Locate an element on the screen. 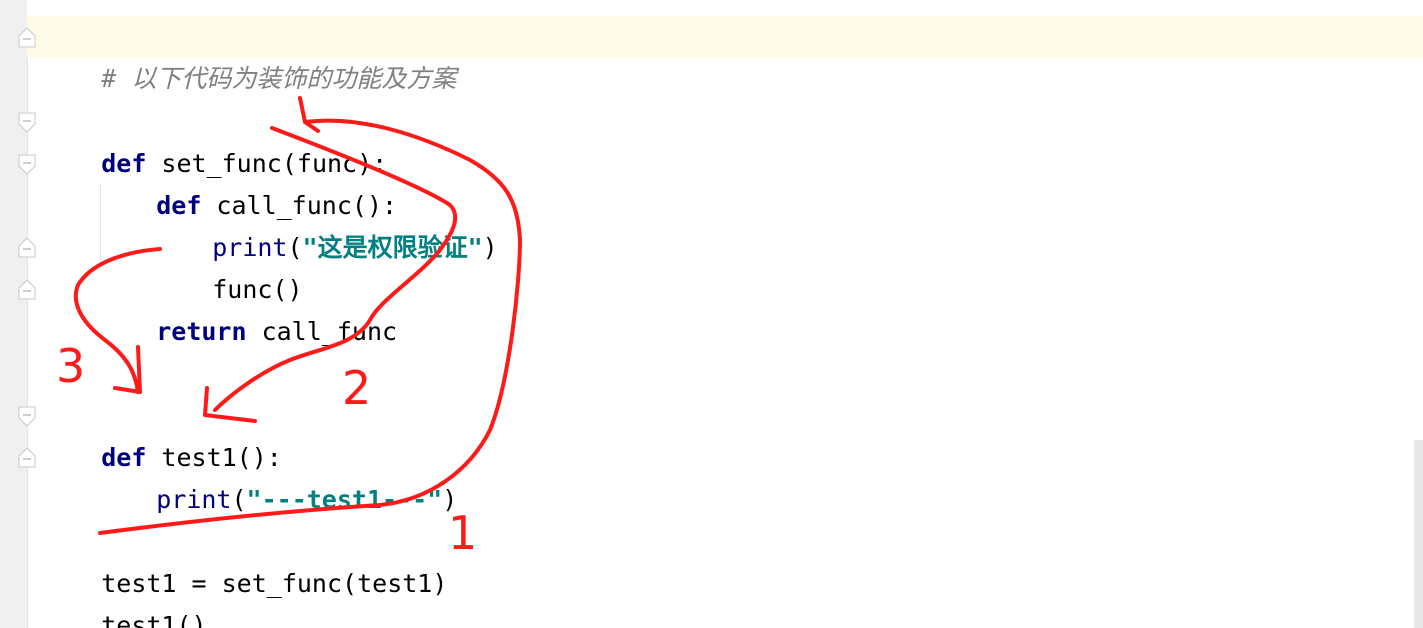 The height and width of the screenshot is (628, 1423). code-line-comment: # 以下代码为装饰的功能及方案 is located at coordinates (248, 54).